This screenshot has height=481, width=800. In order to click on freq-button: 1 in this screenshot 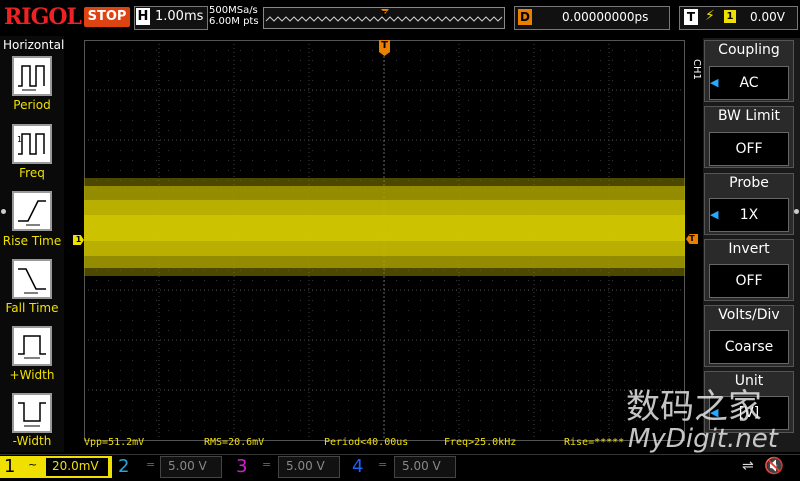, I will do `click(32, 144)`.